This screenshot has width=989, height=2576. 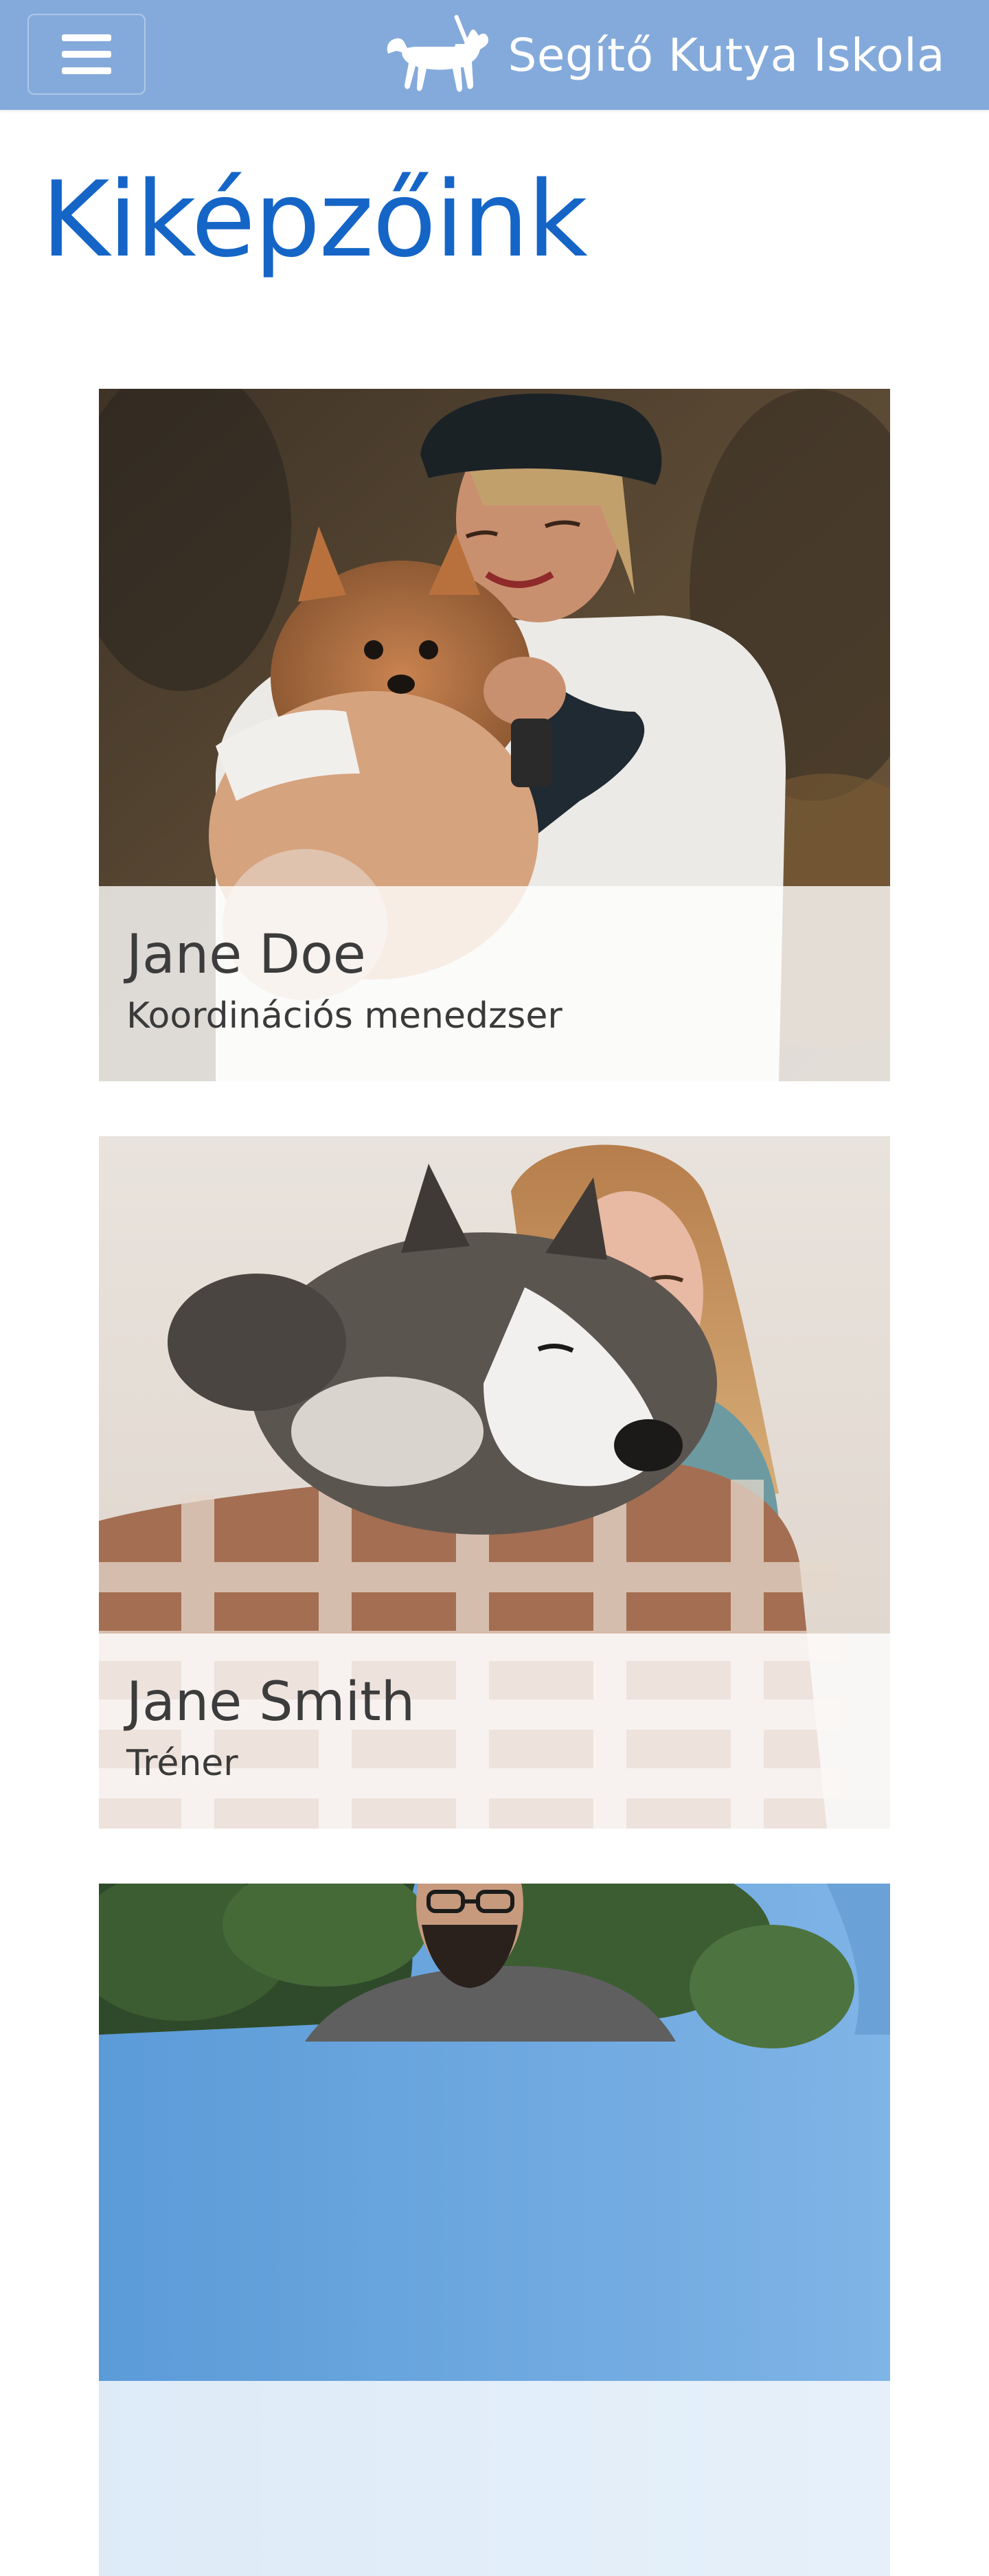 I want to click on trainer-role: Tréner, so click(x=182, y=1763).